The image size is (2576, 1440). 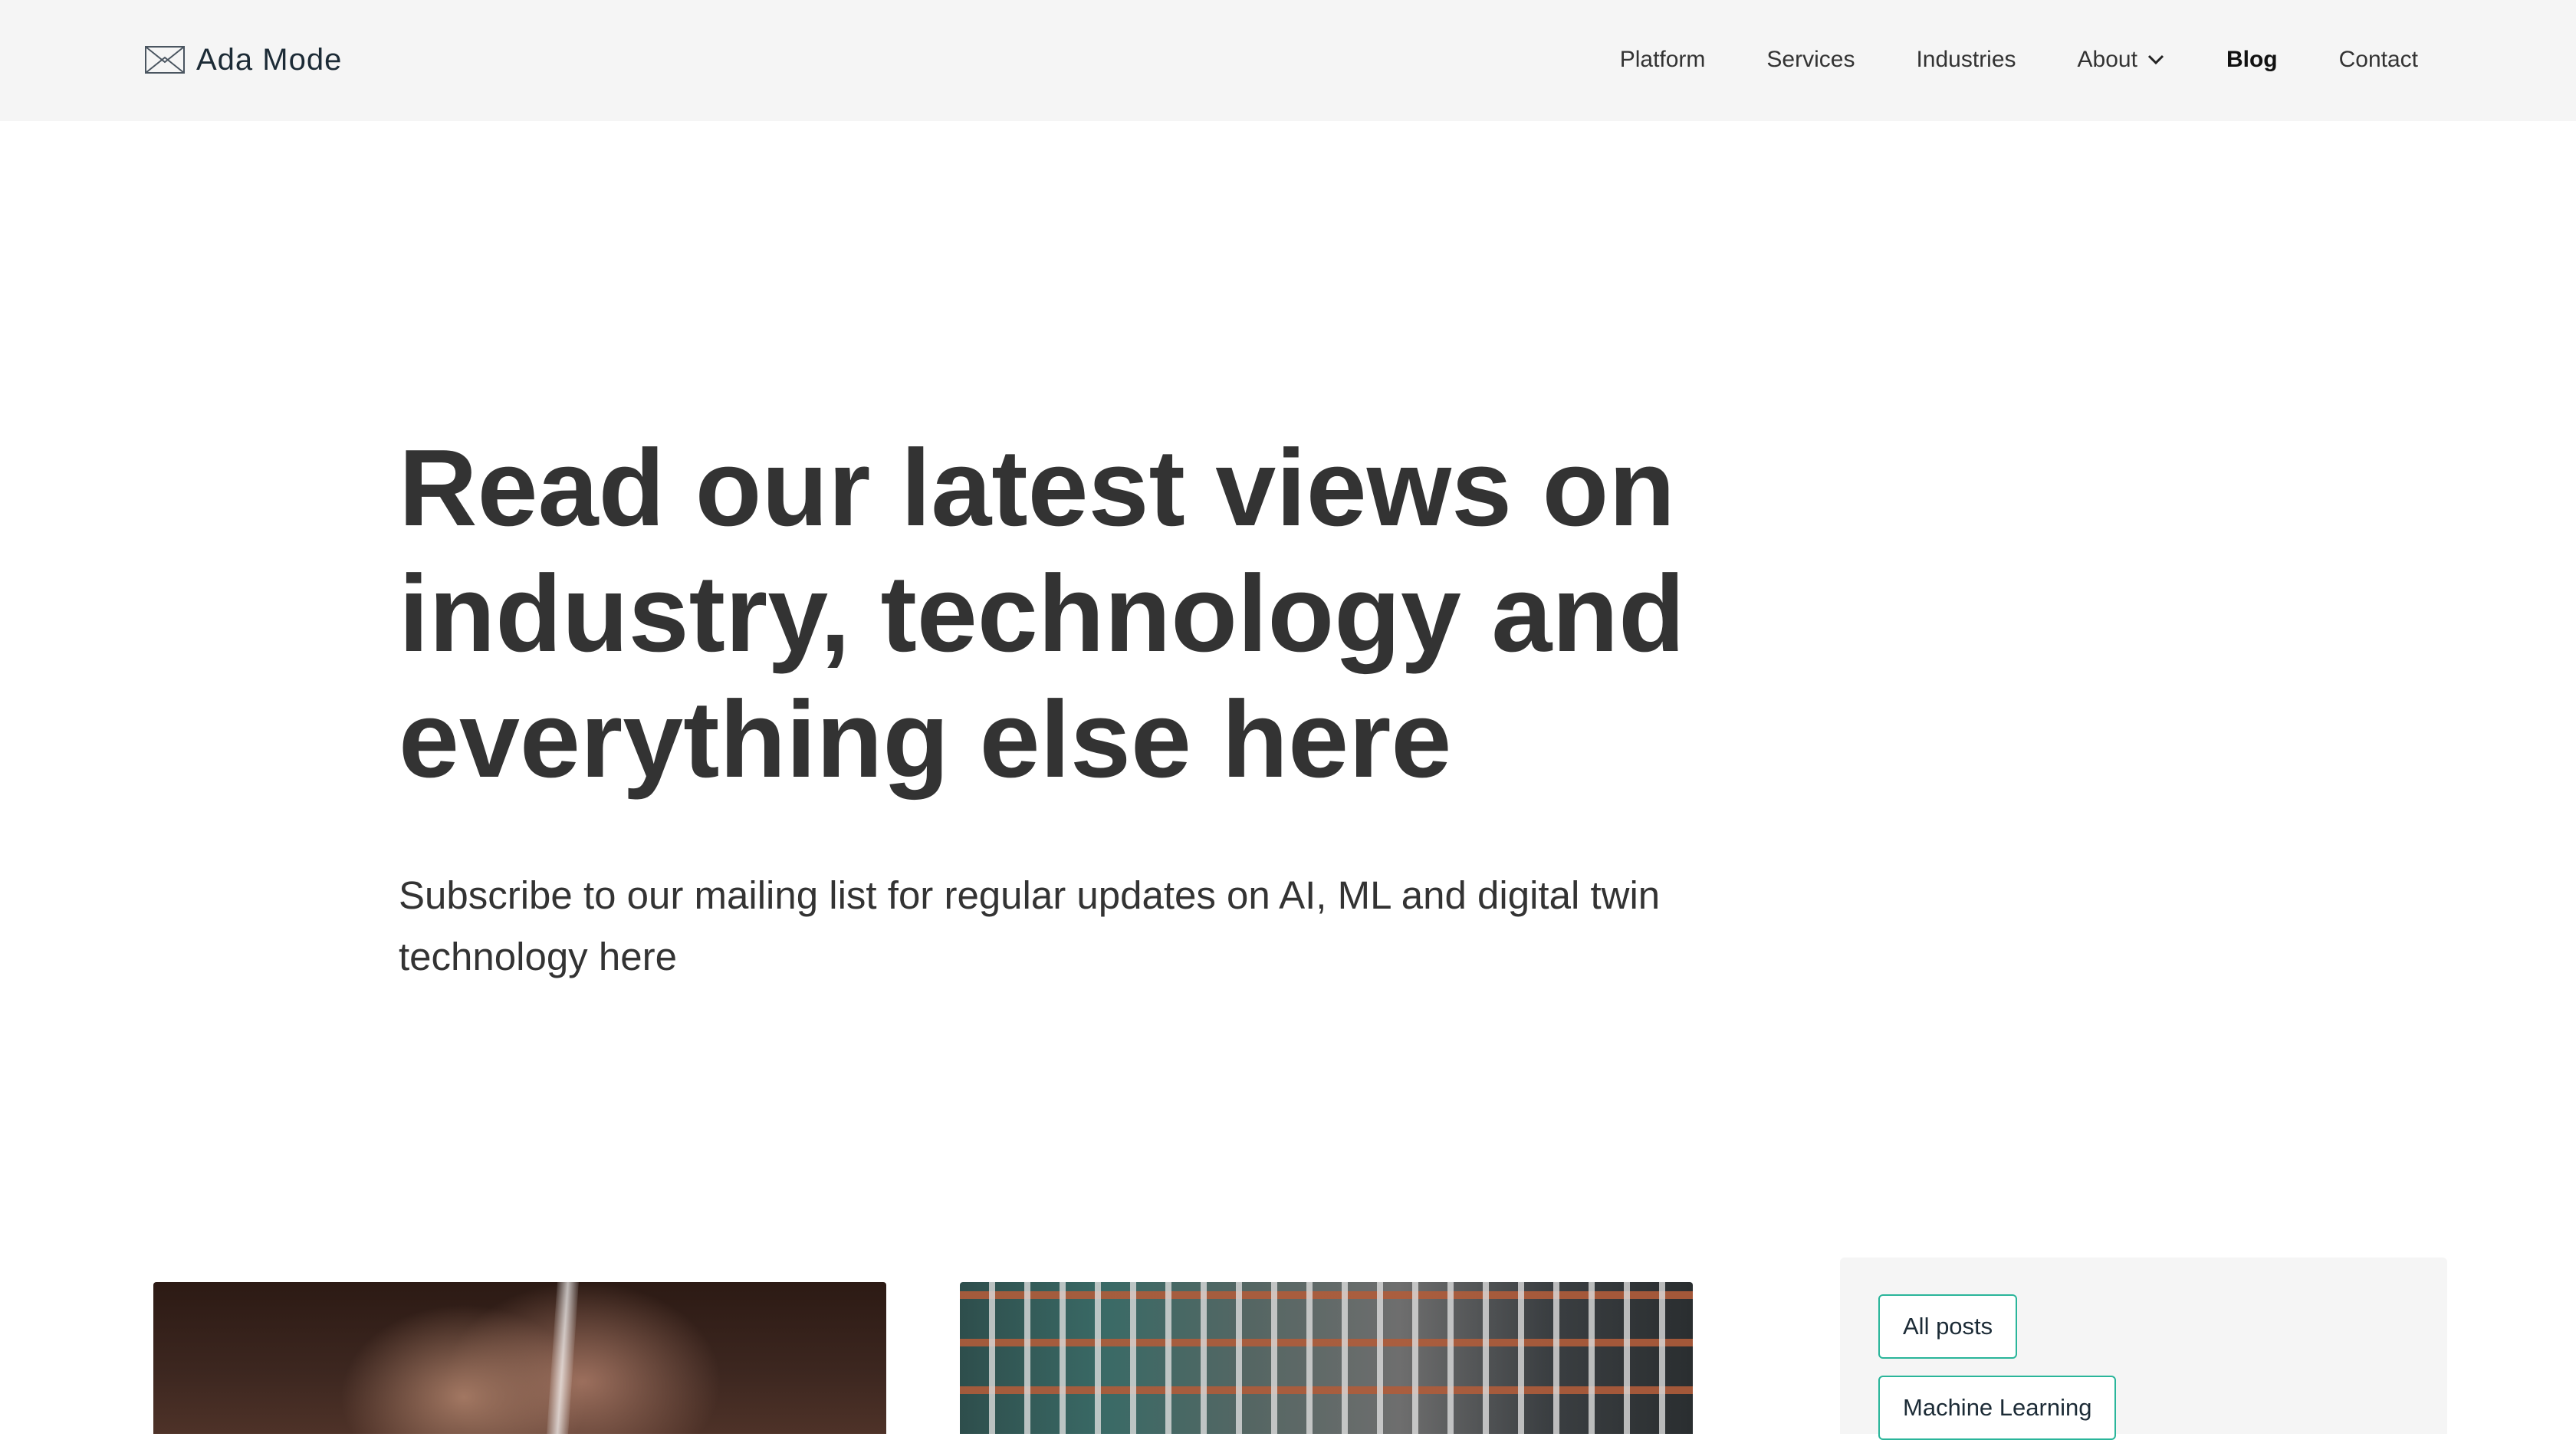 I want to click on tag-all-posts: All posts, so click(x=1948, y=1326).